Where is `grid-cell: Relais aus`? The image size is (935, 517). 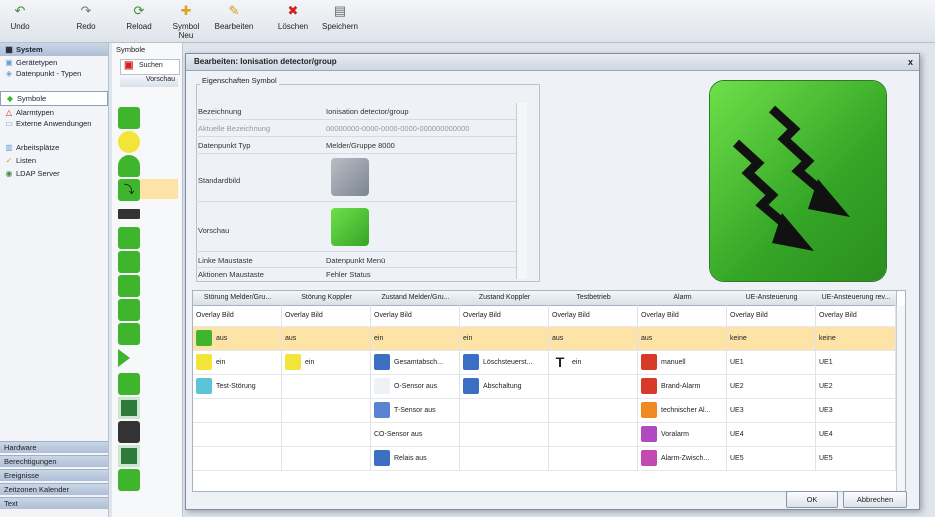
grid-cell: Relais aus is located at coordinates (415, 459).